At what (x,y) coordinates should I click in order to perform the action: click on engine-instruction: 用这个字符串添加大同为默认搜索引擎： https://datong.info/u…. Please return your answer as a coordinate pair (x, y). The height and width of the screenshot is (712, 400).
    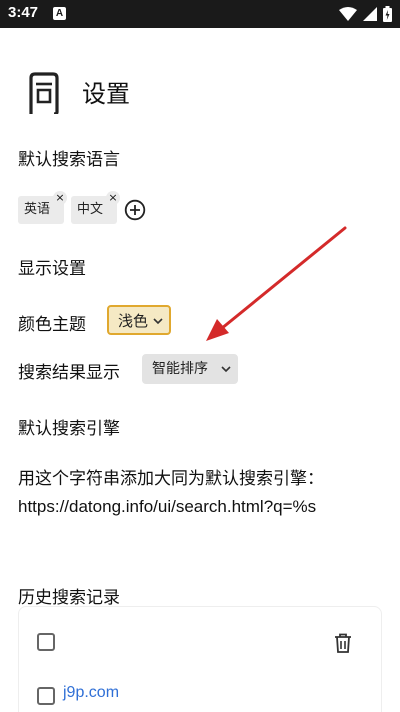
    Looking at the image, I should click on (203, 493).